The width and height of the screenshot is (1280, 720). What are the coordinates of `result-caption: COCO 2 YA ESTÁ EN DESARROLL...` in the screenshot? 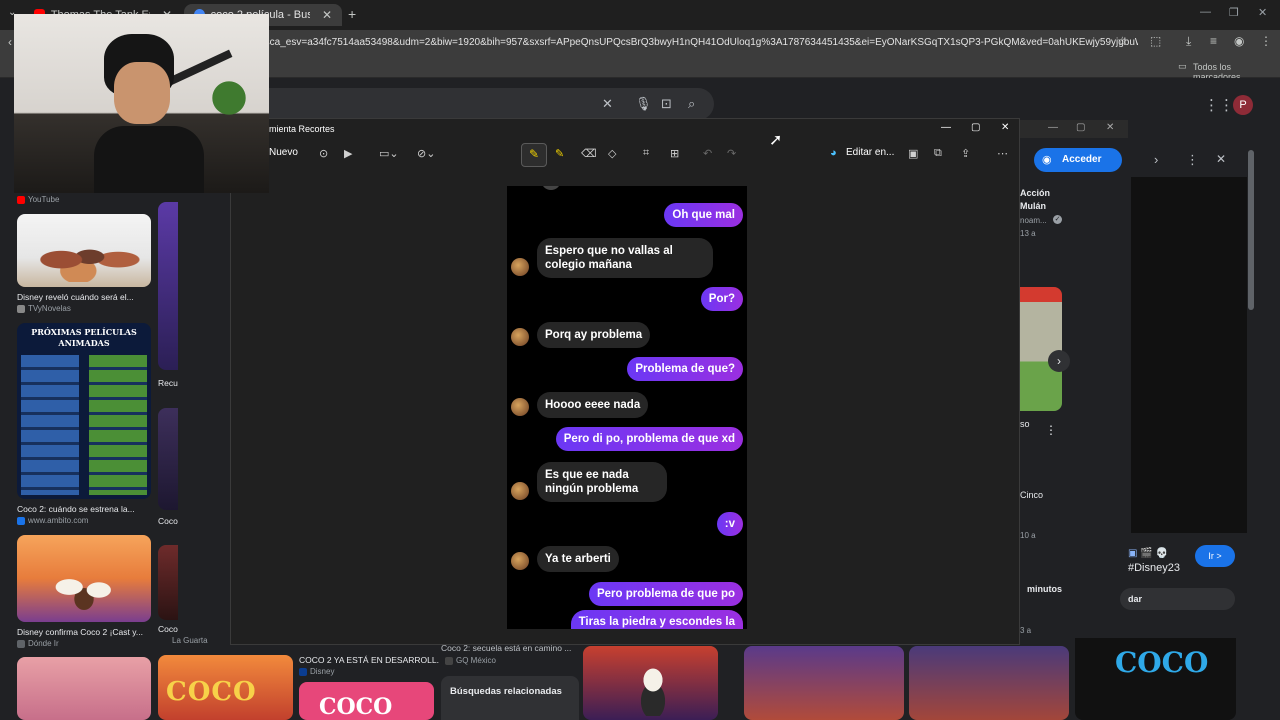 It's located at (369, 660).